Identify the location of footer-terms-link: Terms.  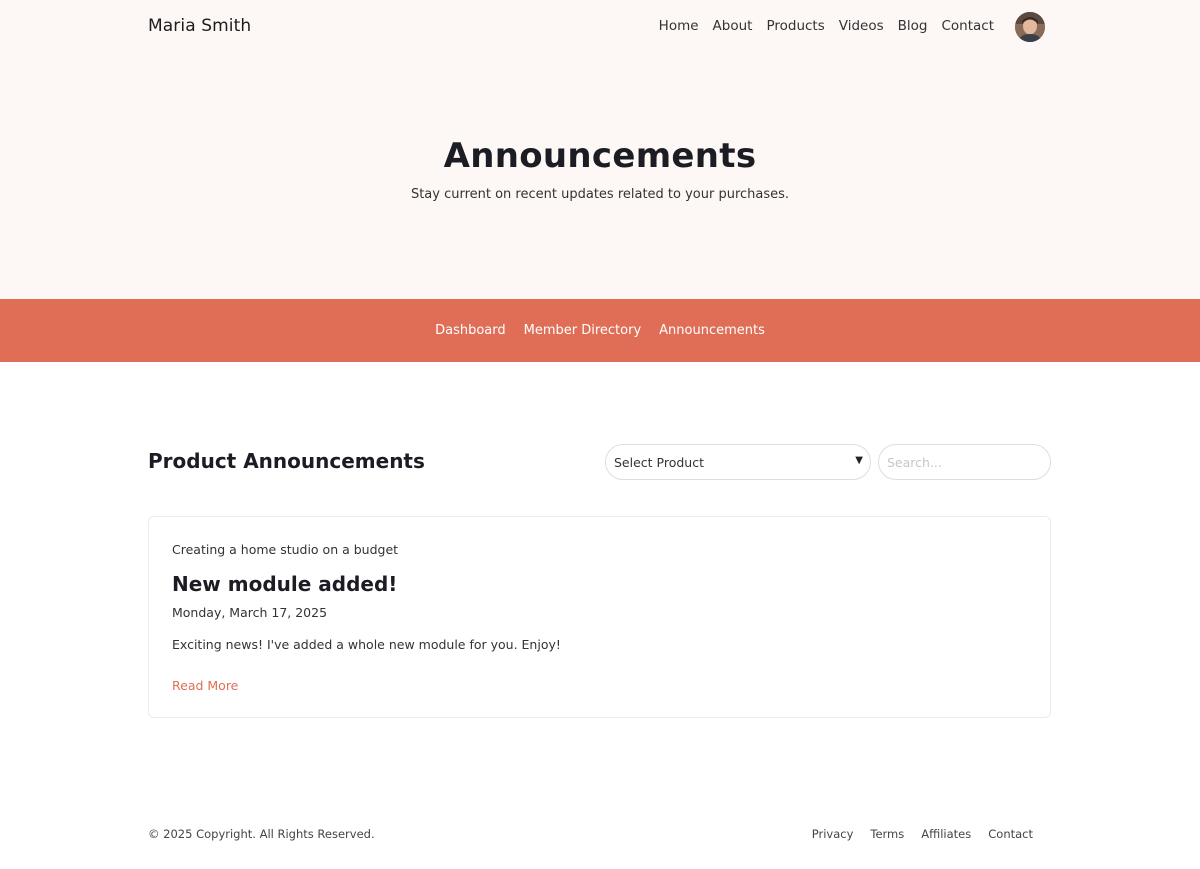
(887, 834).